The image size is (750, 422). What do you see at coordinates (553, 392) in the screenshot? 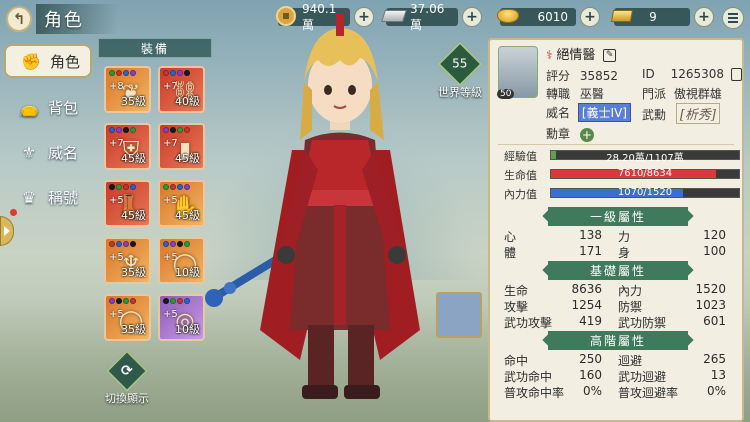
I see `stat-row: 普攻命中率 0%` at bounding box center [553, 392].